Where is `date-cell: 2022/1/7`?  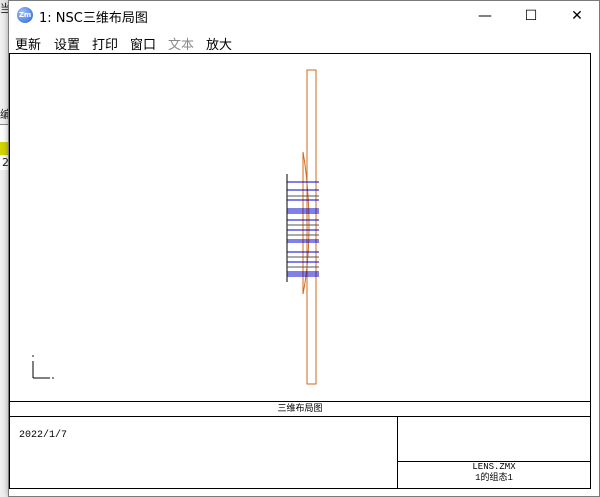 date-cell: 2022/1/7 is located at coordinates (204, 453).